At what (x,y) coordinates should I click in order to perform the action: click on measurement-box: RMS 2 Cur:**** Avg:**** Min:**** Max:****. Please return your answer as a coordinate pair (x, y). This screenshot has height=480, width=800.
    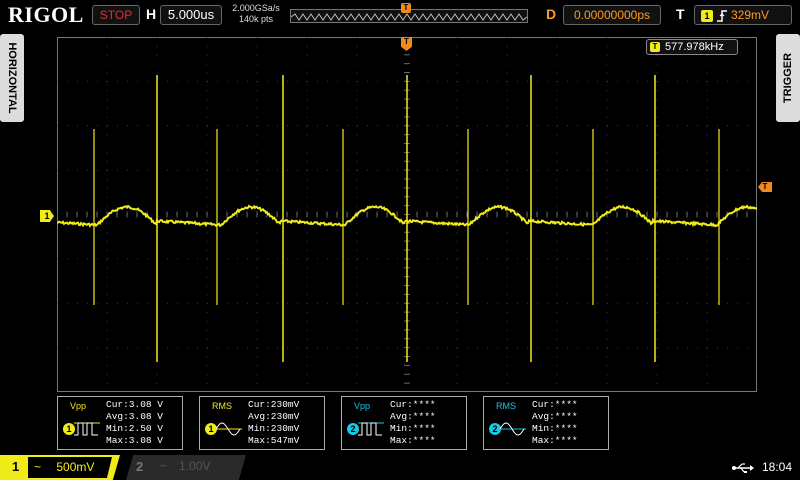
    Looking at the image, I should click on (546, 423).